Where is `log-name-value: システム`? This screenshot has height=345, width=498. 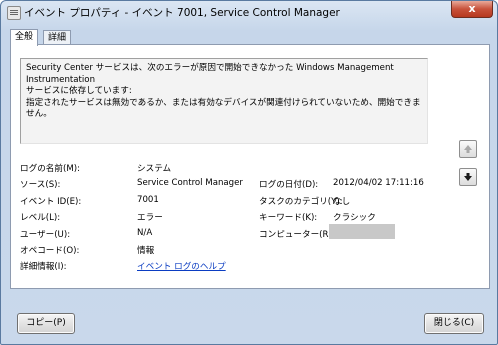
log-name-value: システム is located at coordinates (154, 168).